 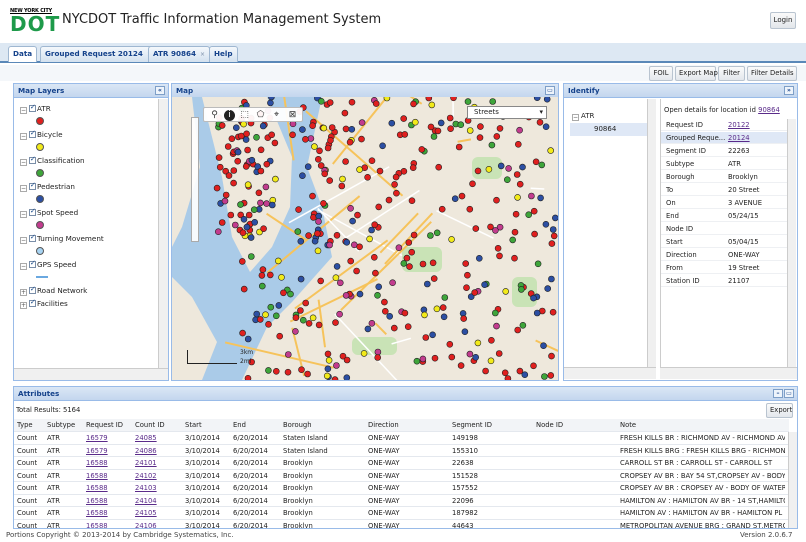 What do you see at coordinates (32, 133) in the screenshot?
I see `checkbox` at bounding box center [32, 133].